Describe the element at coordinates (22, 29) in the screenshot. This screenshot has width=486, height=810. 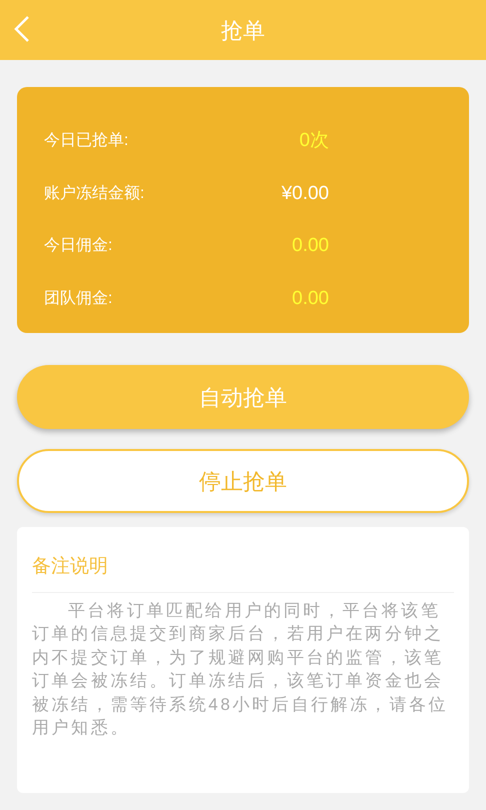
I see `back-icon` at that location.